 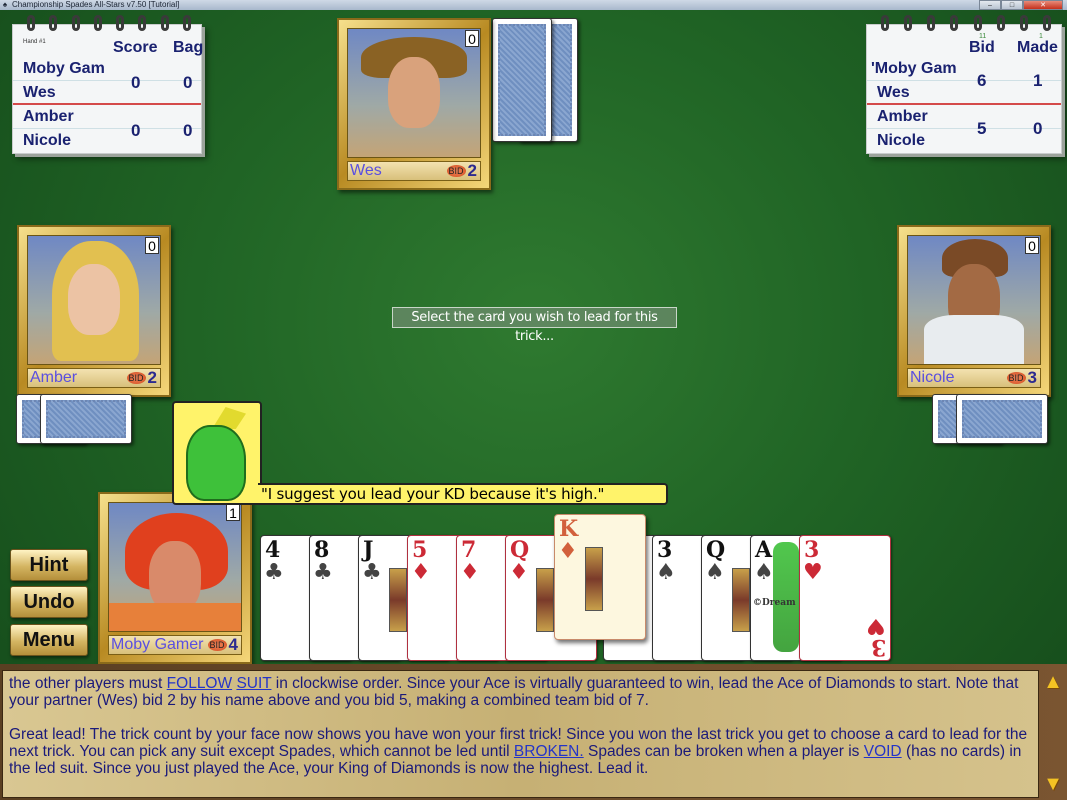 I want to click on spiral-binding, so click(x=966, y=24).